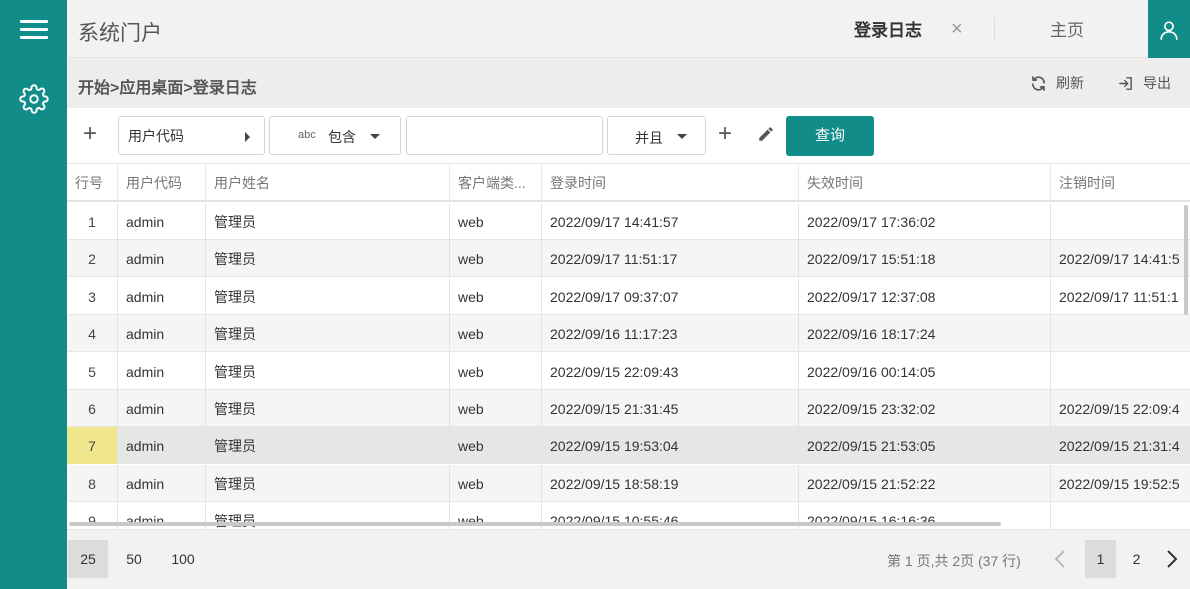 The height and width of the screenshot is (589, 1190). I want to click on cell-expire-time: 2022/09/16 18:17:24, so click(925, 334).